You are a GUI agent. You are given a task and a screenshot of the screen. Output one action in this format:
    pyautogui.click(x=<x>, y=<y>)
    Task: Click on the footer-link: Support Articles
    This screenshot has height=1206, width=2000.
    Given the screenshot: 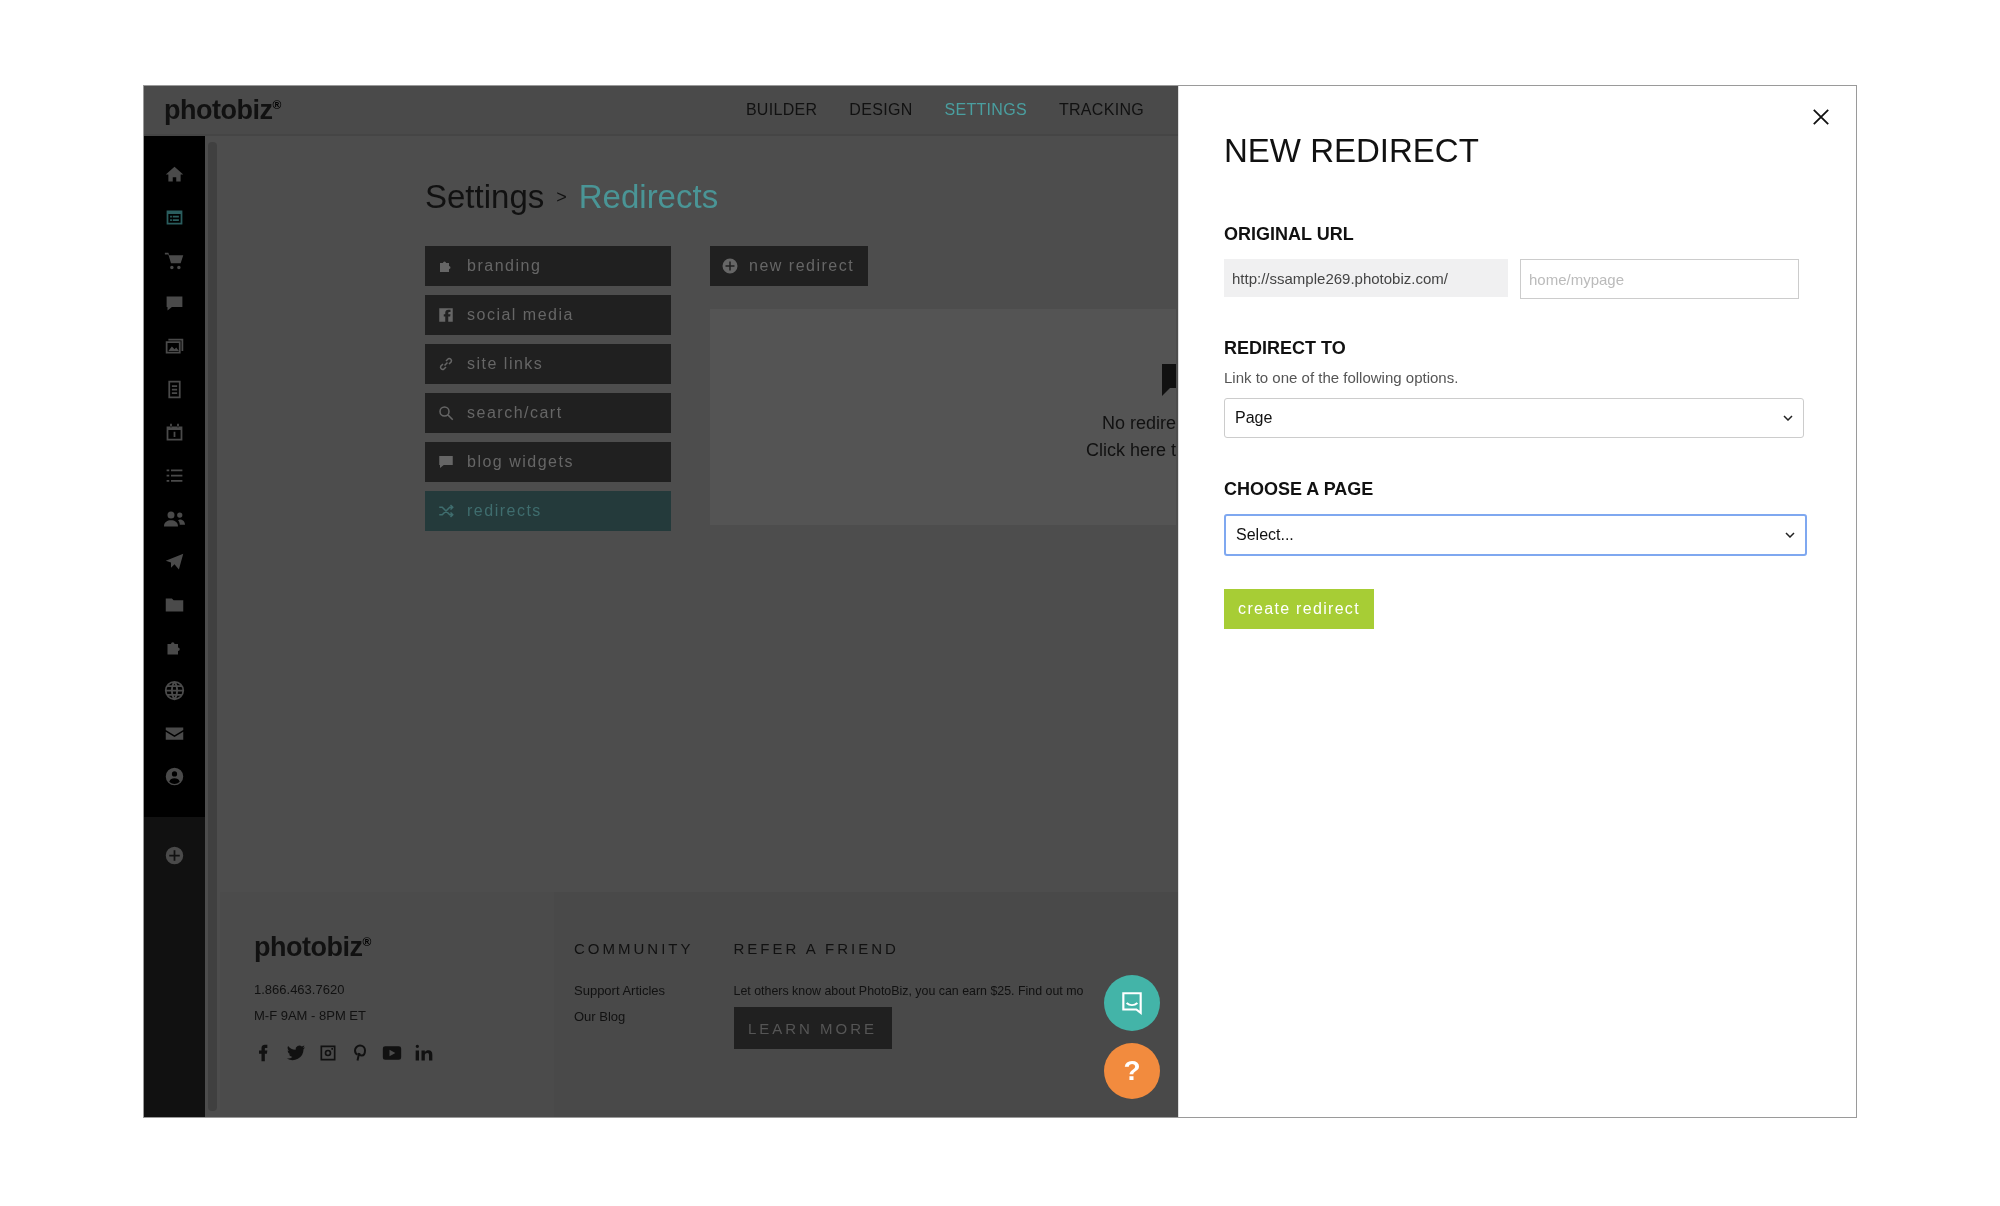 What is the action you would take?
    pyautogui.click(x=620, y=991)
    